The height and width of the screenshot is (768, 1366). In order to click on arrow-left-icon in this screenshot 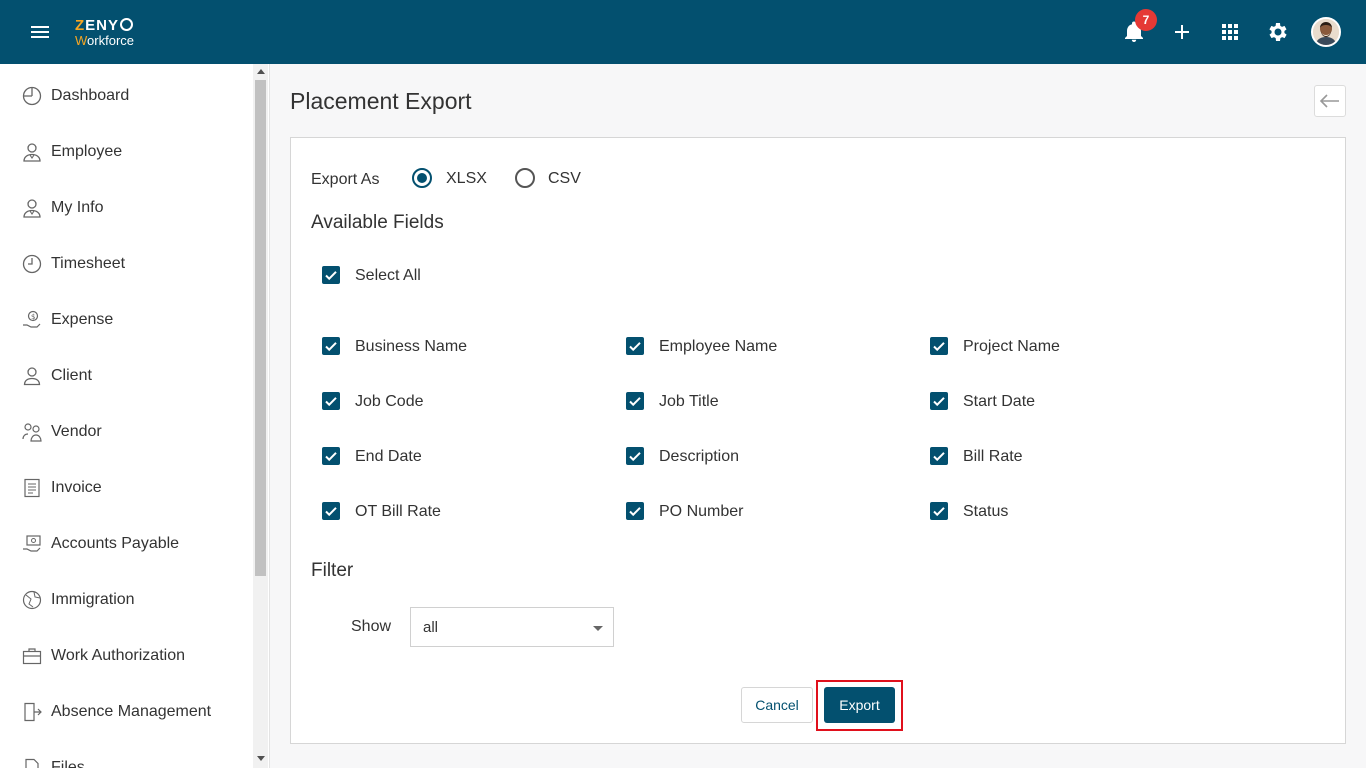, I will do `click(1329, 101)`.